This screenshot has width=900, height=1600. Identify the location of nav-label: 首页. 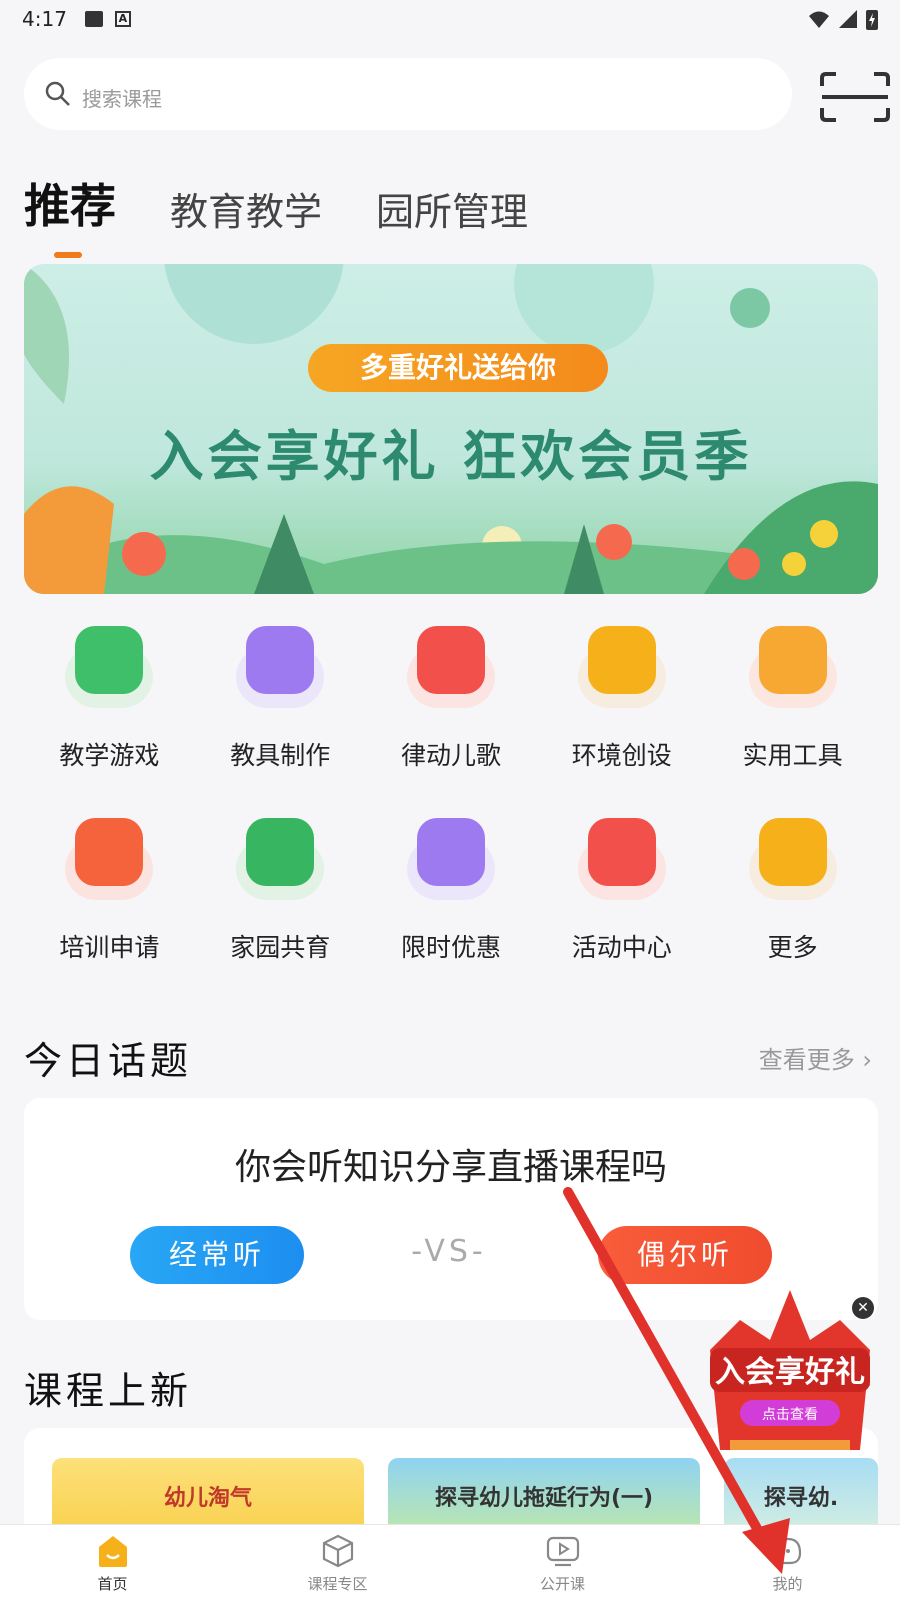
(112, 1584).